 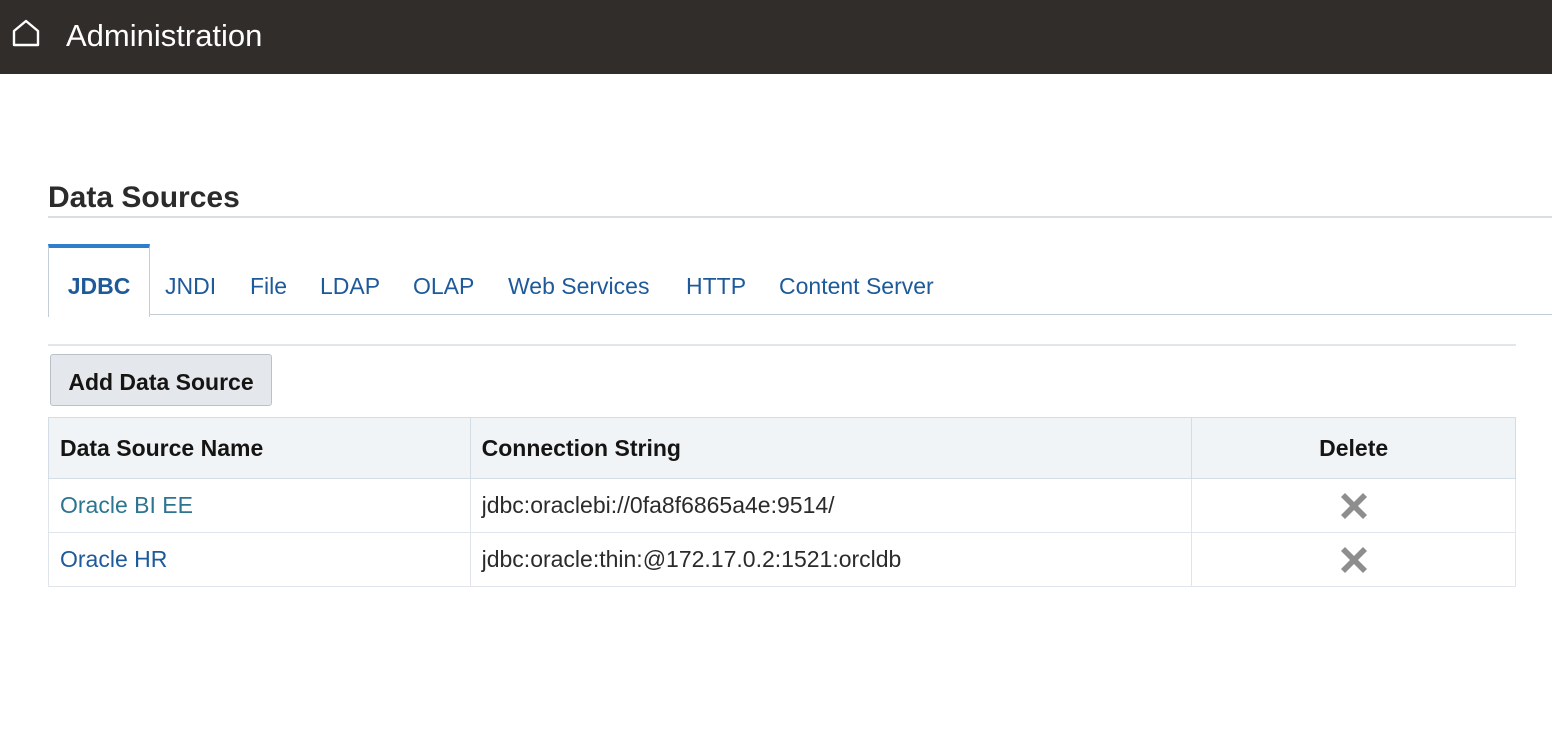 What do you see at coordinates (190, 279) in the screenshot?
I see `tab-jndi: JNDI` at bounding box center [190, 279].